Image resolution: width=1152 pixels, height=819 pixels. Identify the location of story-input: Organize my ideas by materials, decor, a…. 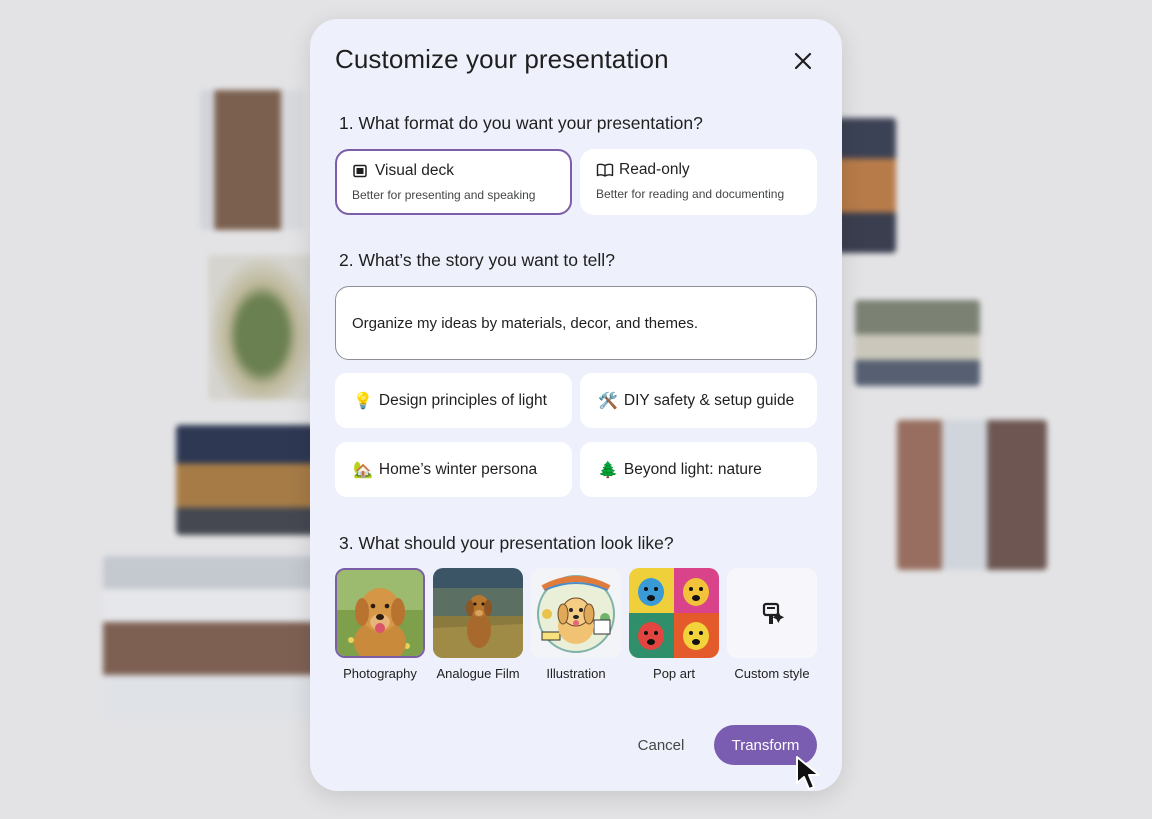
(576, 323).